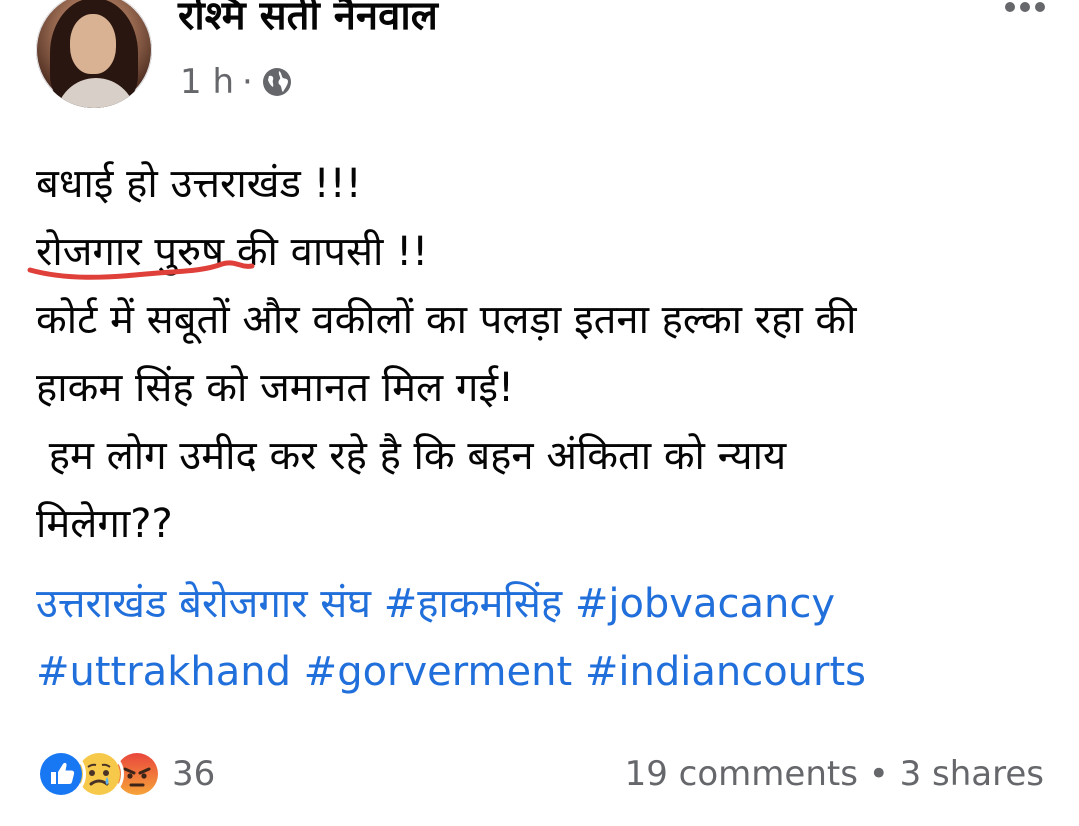  What do you see at coordinates (61, 774) in the screenshot?
I see `like-icon` at bounding box center [61, 774].